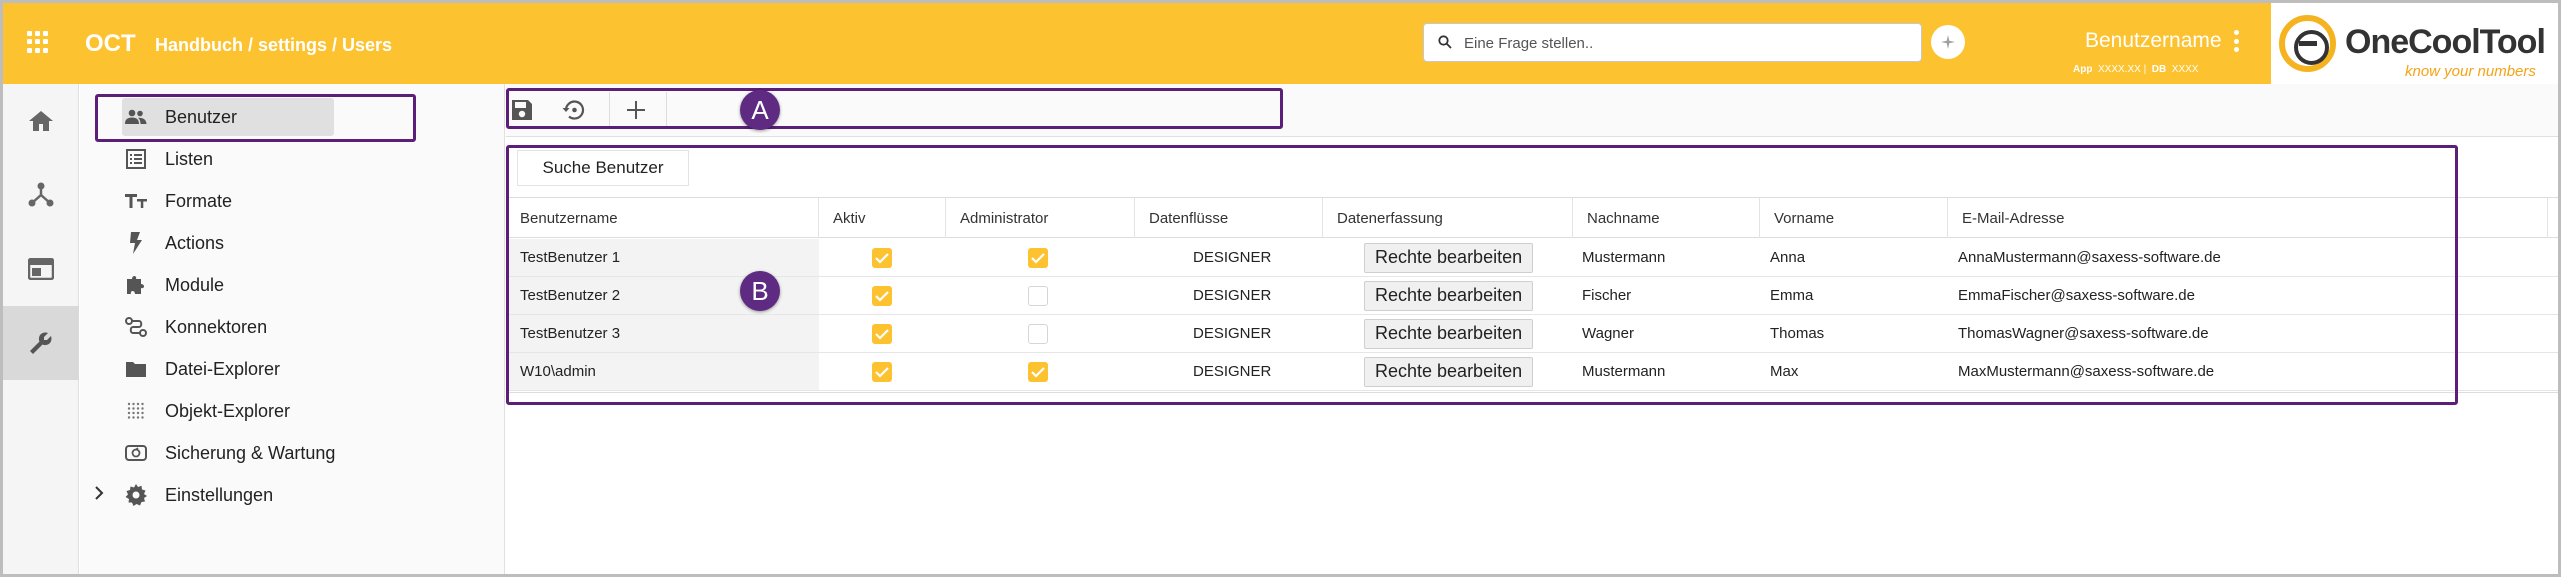 The height and width of the screenshot is (577, 2561). I want to click on rail-network, so click(41, 195).